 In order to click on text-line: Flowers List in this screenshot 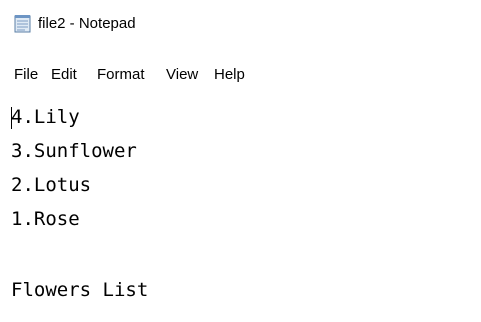, I will do `click(80, 290)`.